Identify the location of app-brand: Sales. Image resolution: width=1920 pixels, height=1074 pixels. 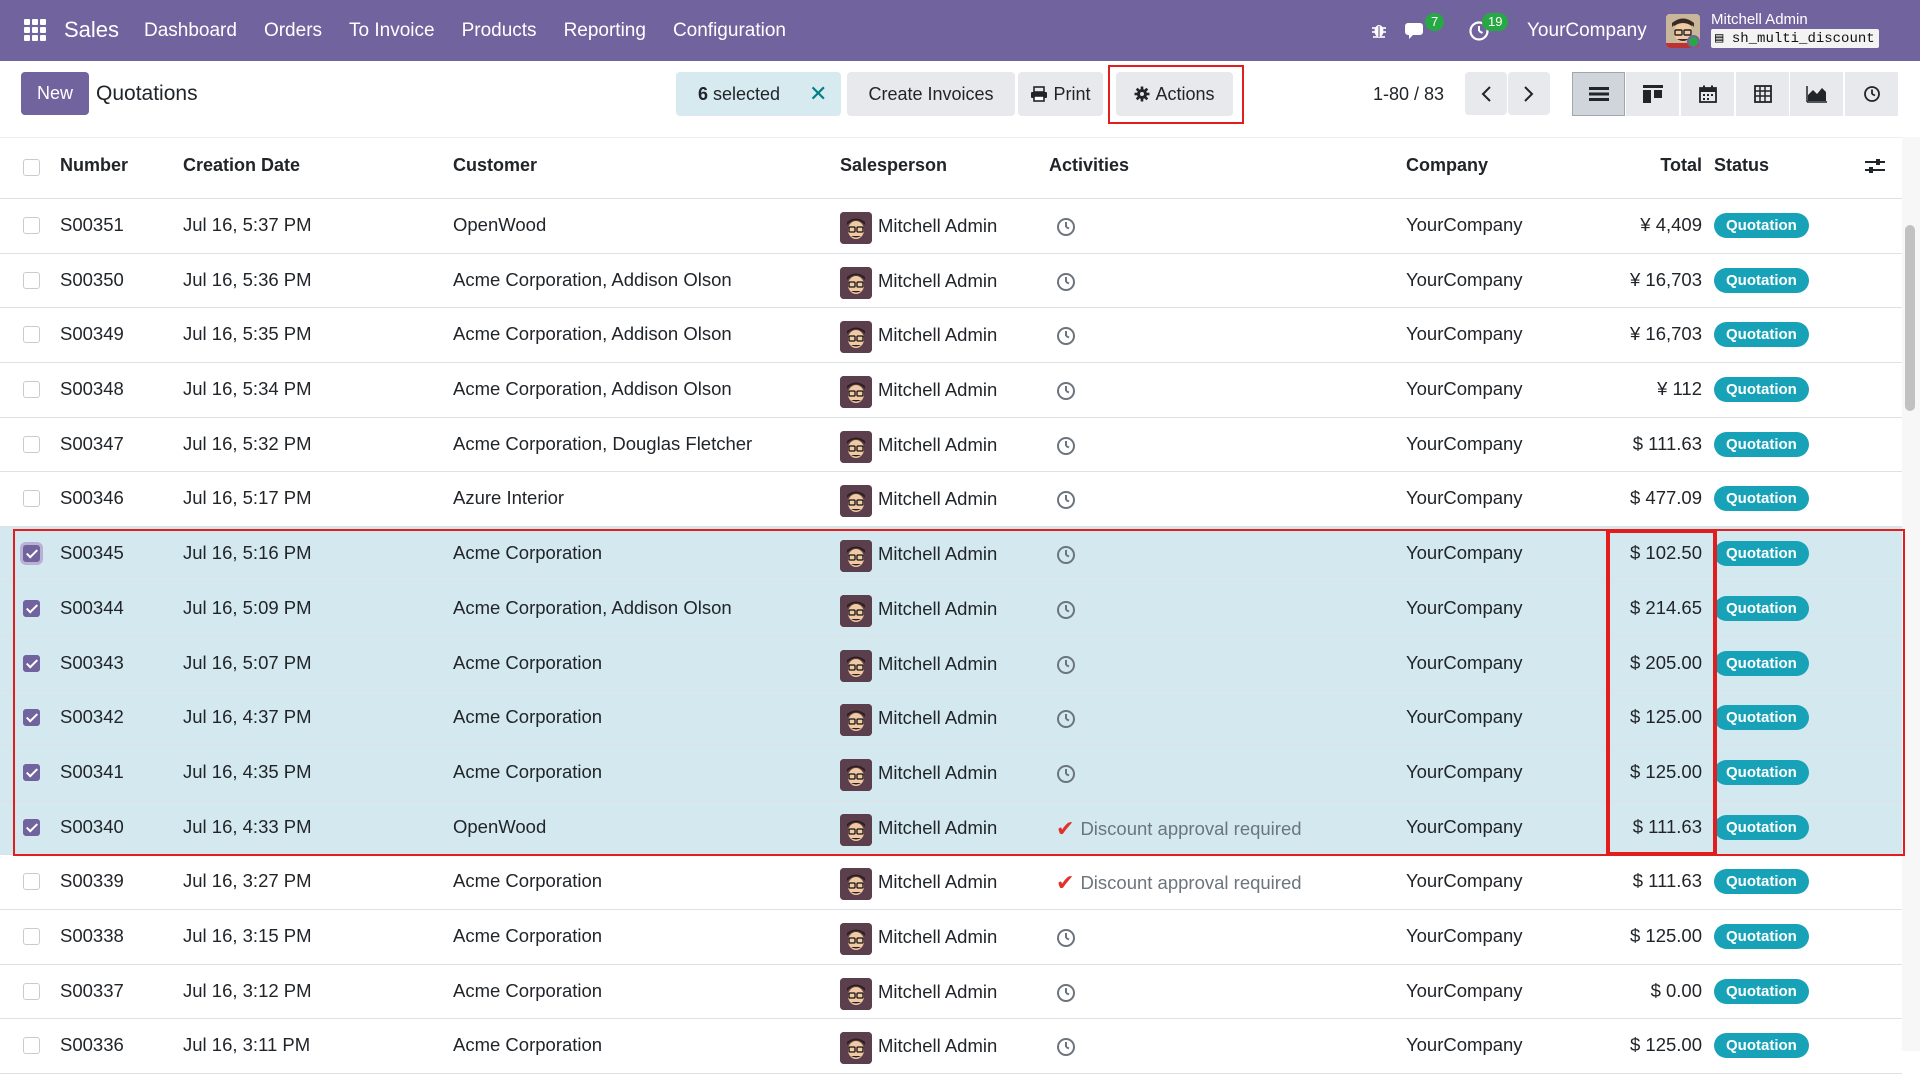
(91, 30).